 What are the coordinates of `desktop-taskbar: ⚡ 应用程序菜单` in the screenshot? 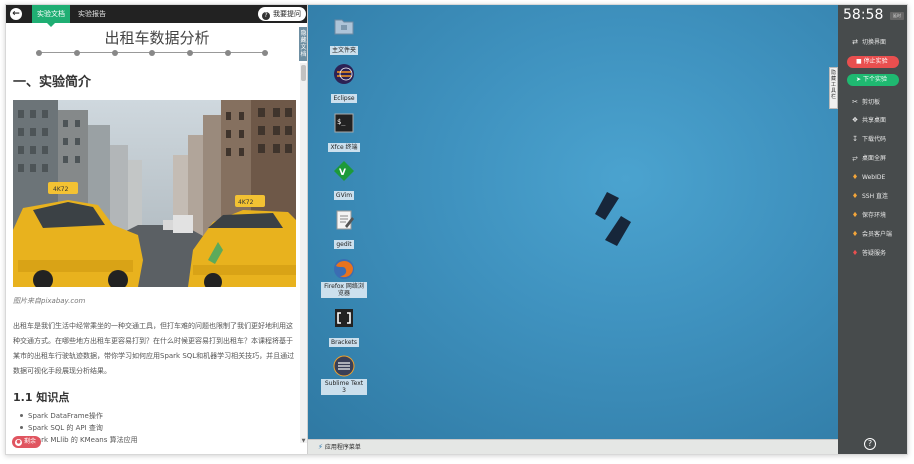 It's located at (573, 446).